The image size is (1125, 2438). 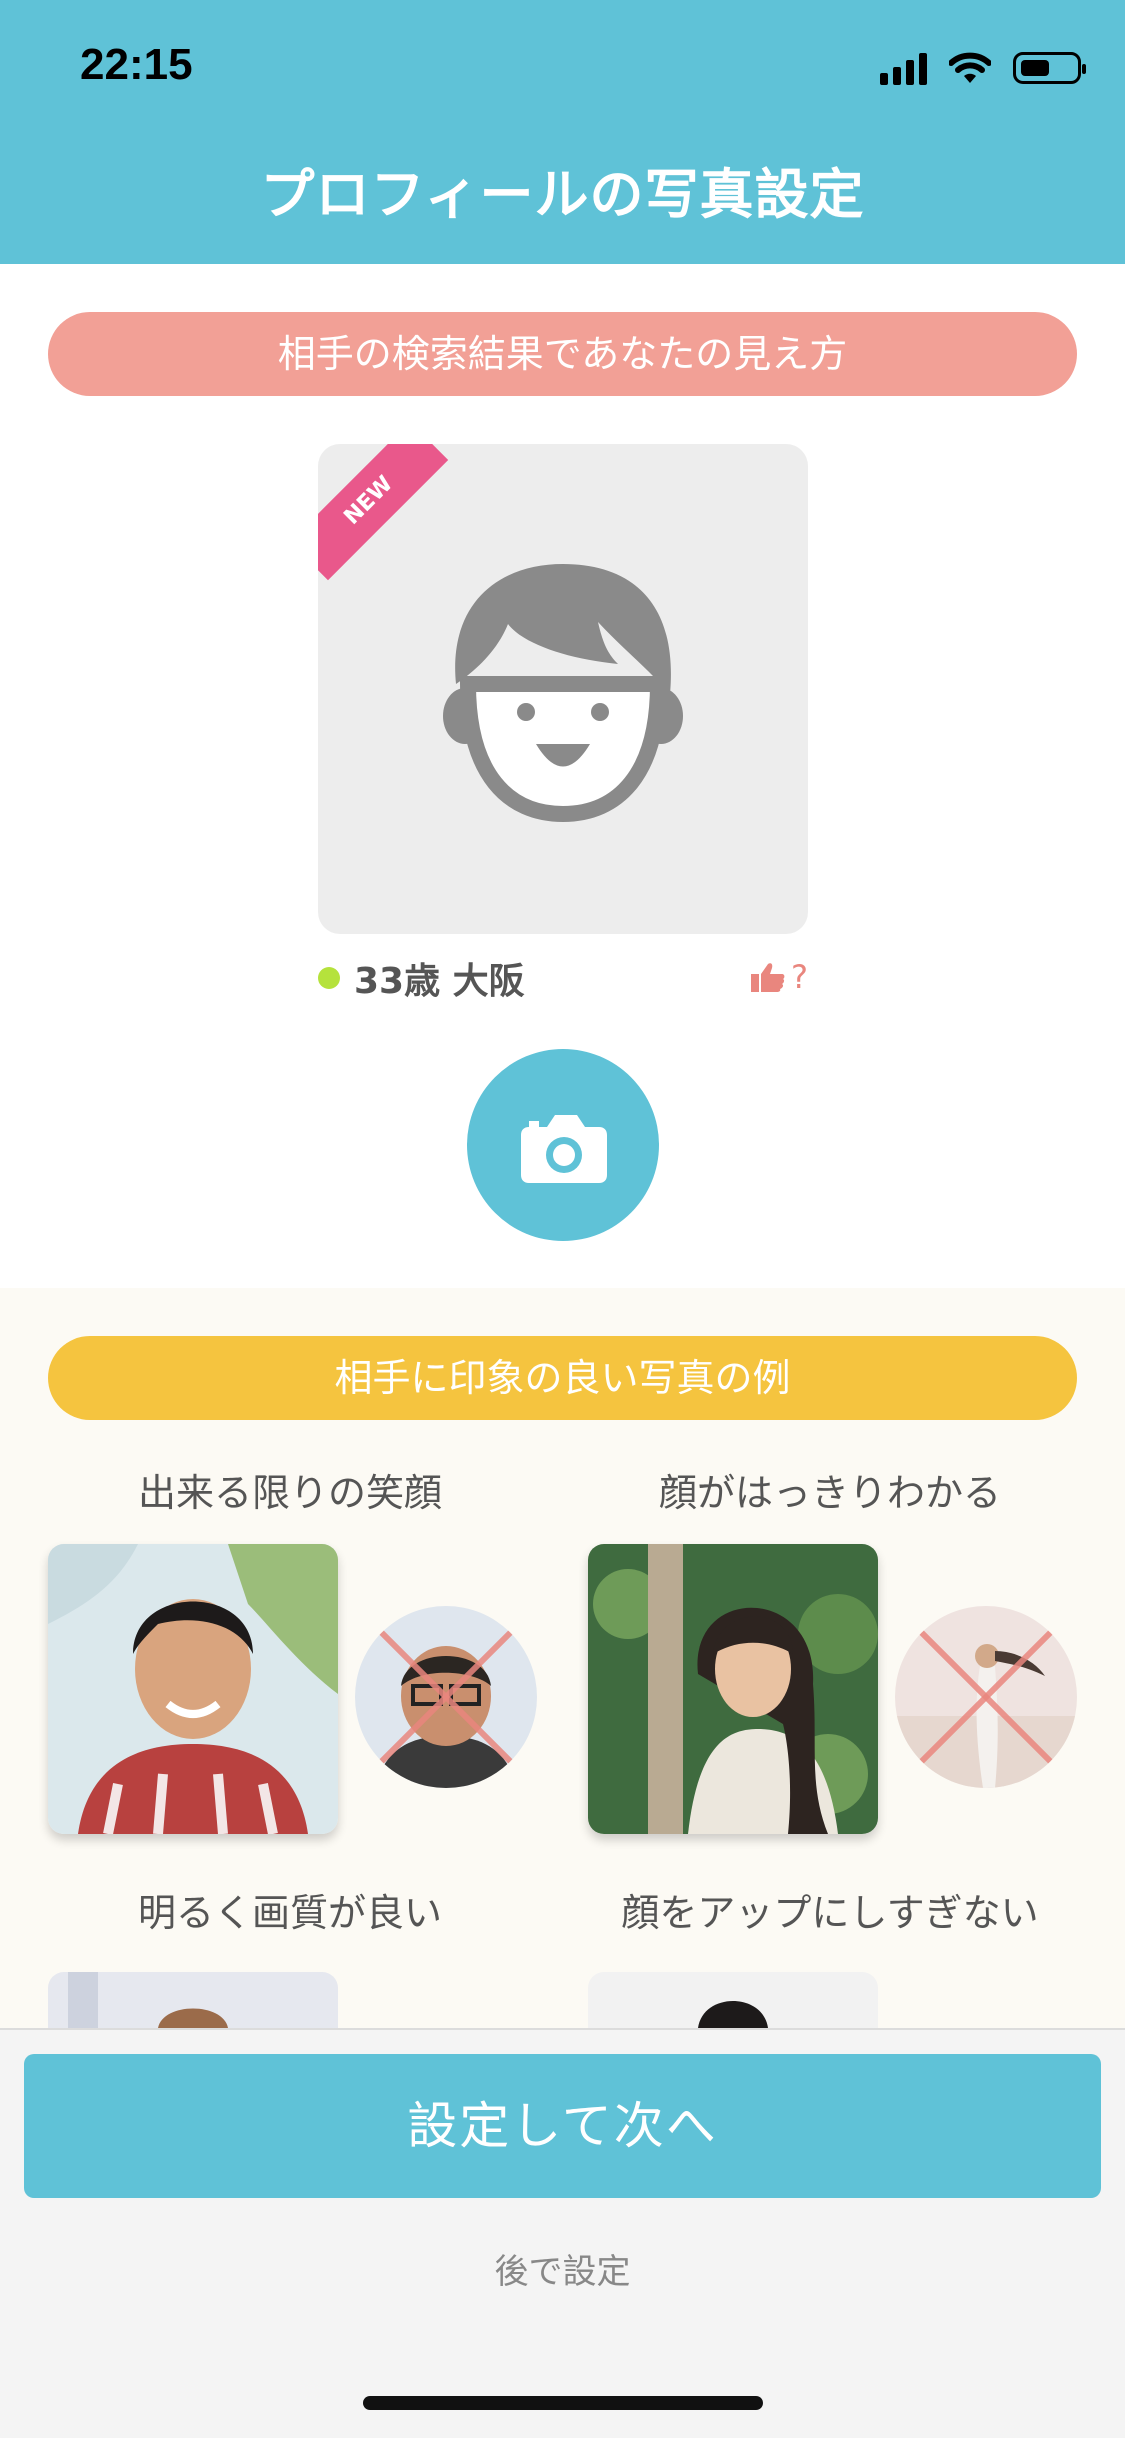 What do you see at coordinates (562, 132) in the screenshot?
I see `header: 22:15 プロフィールの写真設定` at bounding box center [562, 132].